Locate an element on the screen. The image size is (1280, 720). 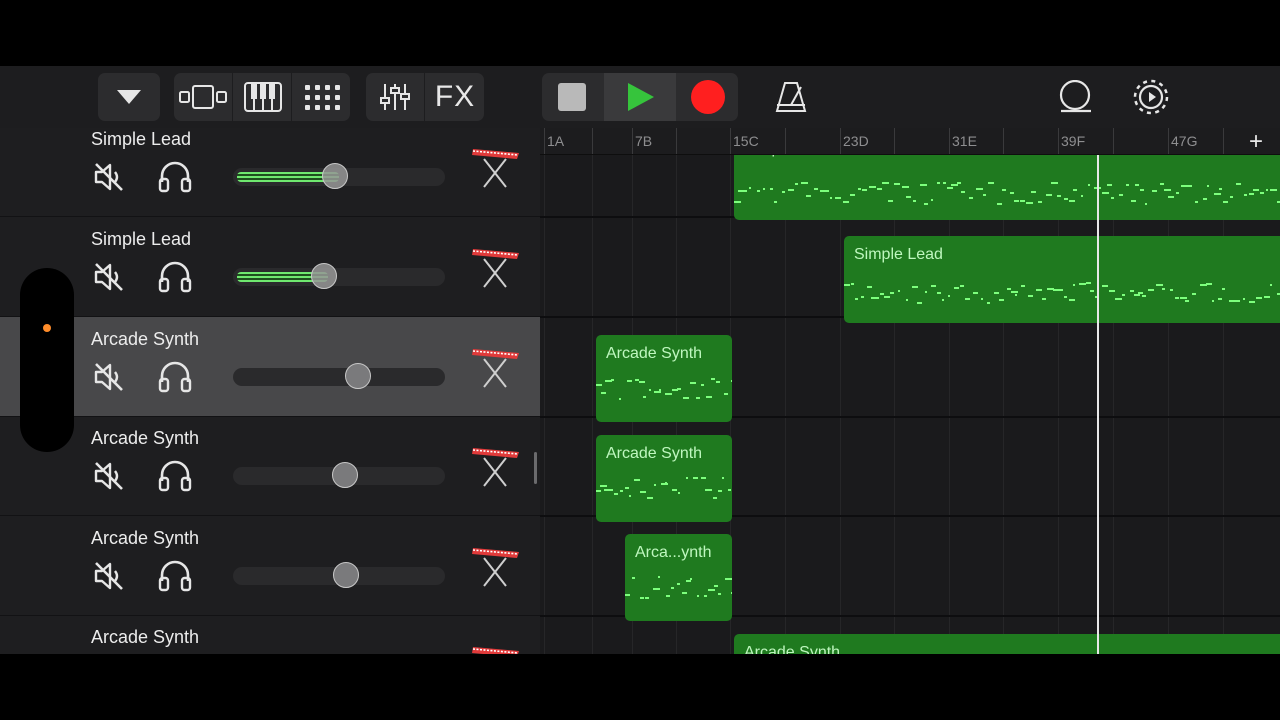
timeline-ruler: + 1A 7B 15C 23D 31E 39F 47G is located at coordinates (910, 141).